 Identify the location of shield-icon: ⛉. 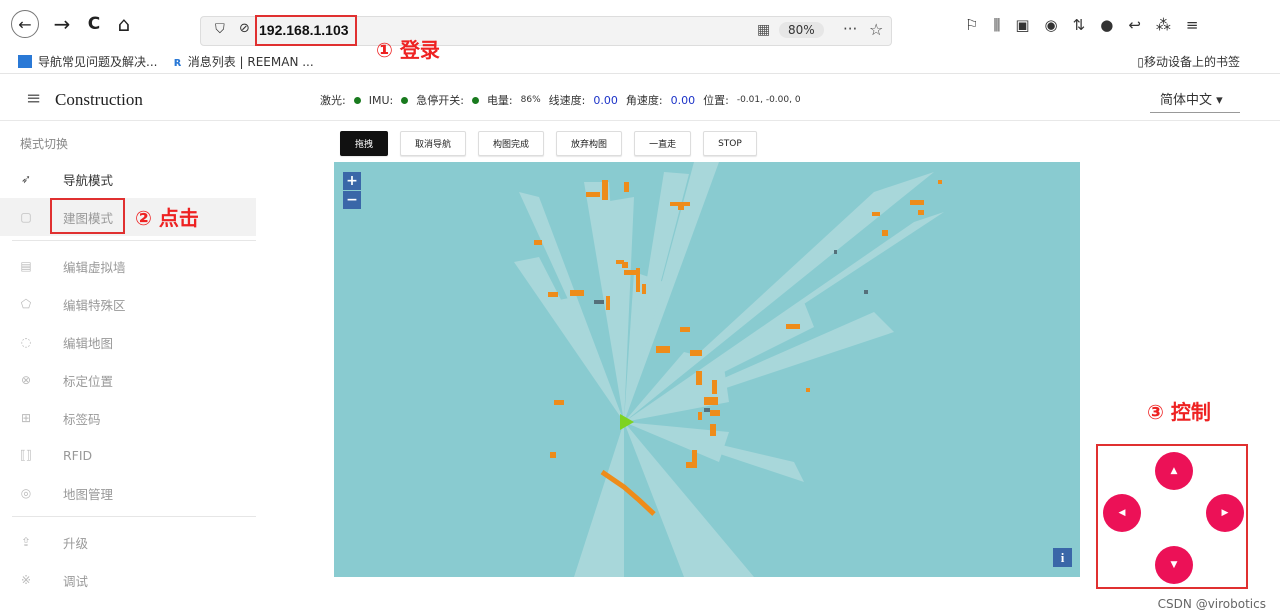
(220, 29).